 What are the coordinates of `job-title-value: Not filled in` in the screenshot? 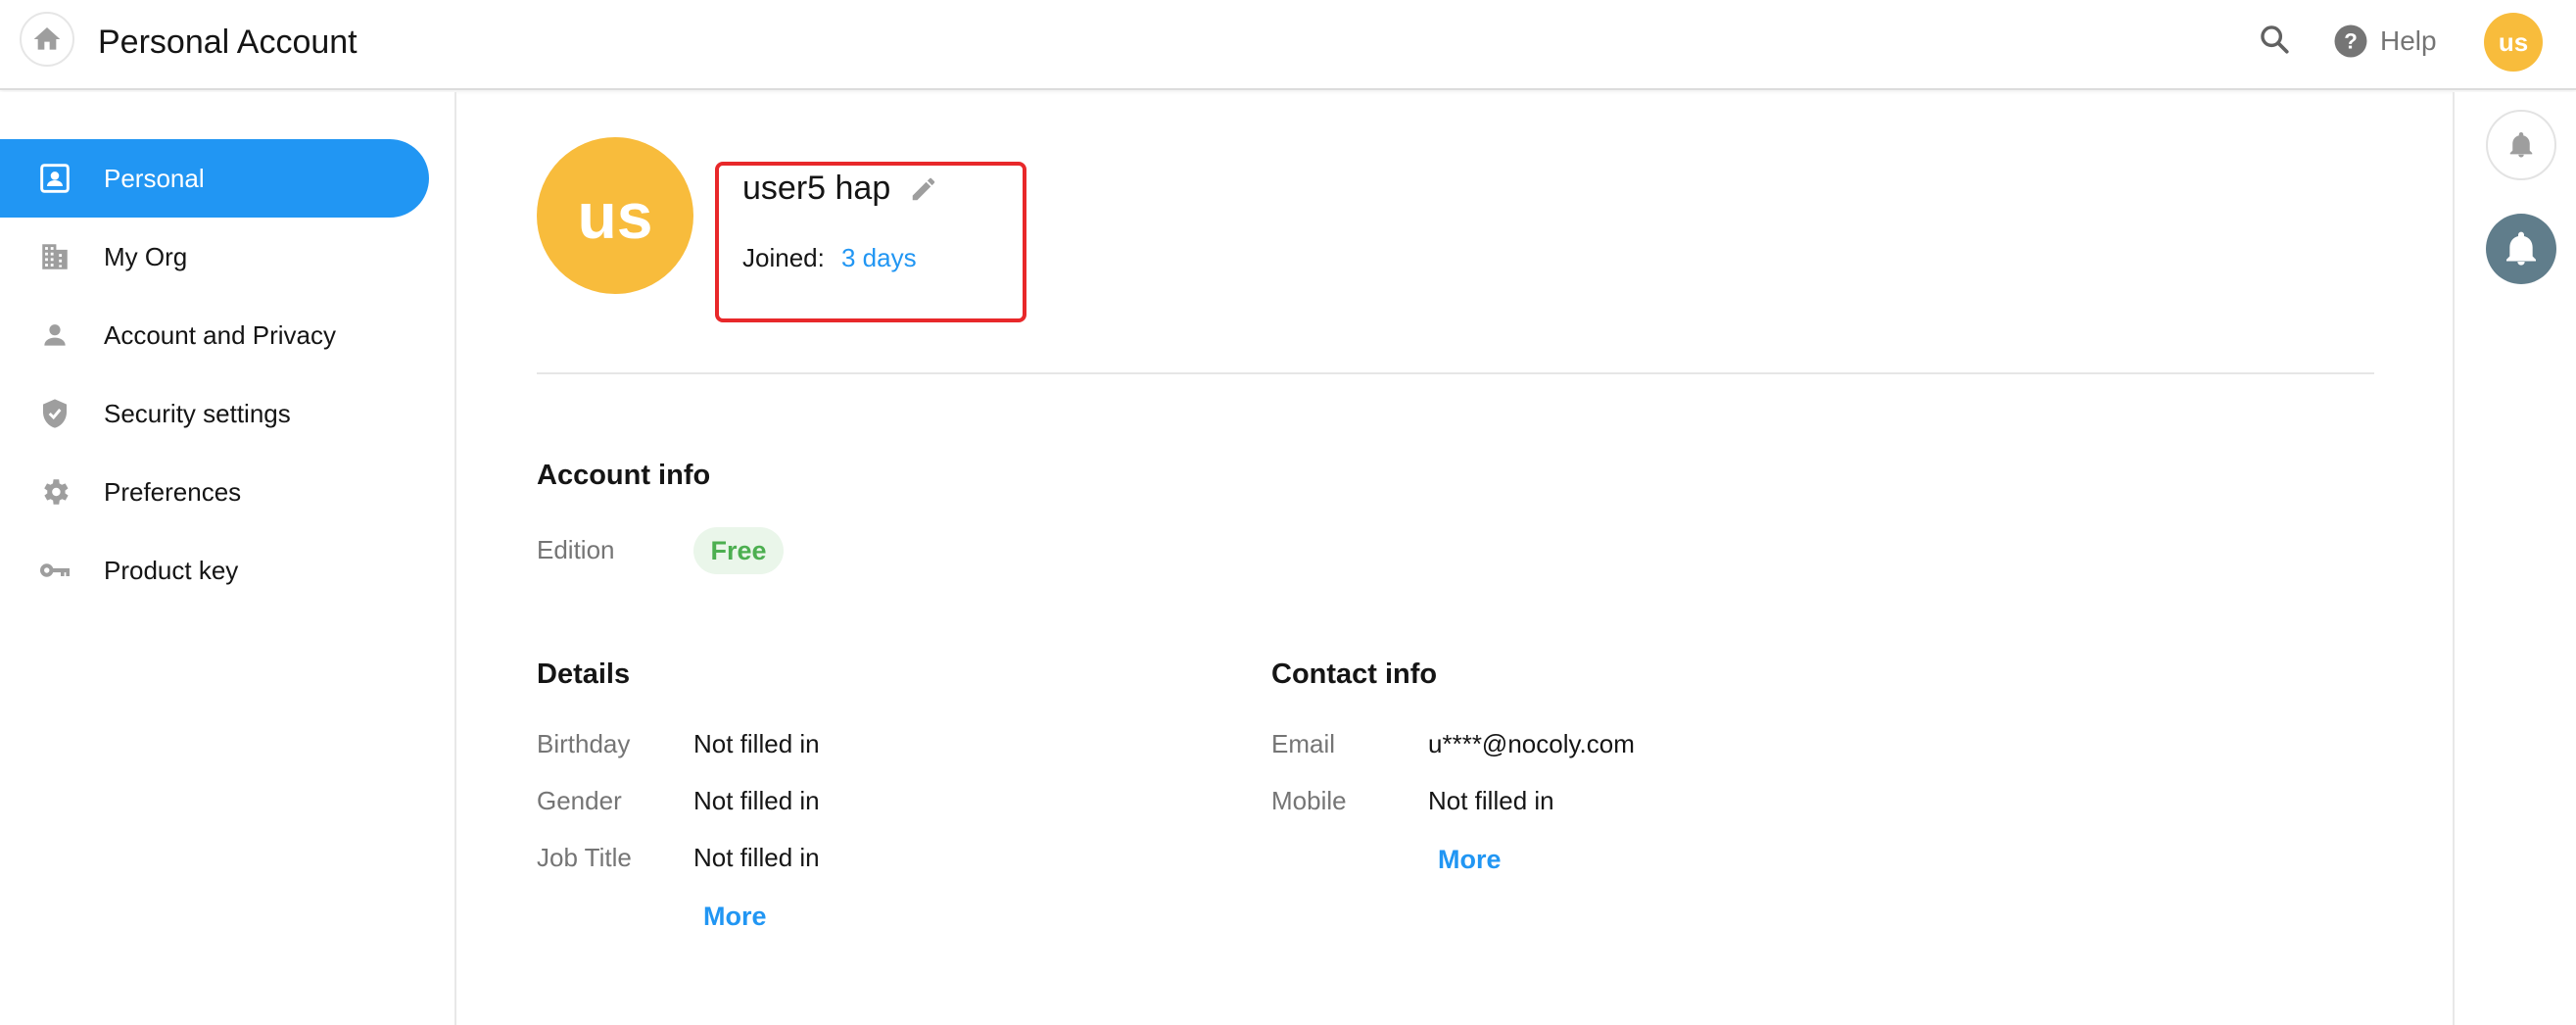 It's located at (757, 857).